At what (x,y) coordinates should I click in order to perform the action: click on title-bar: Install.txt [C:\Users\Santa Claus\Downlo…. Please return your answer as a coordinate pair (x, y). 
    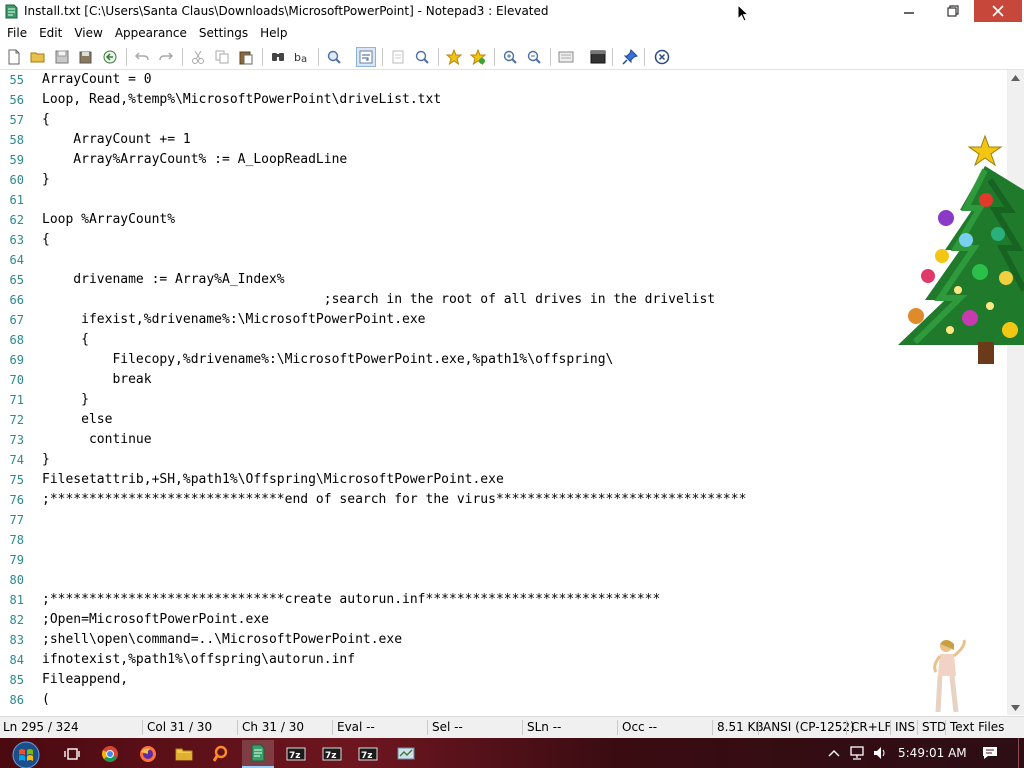
    Looking at the image, I should click on (512, 11).